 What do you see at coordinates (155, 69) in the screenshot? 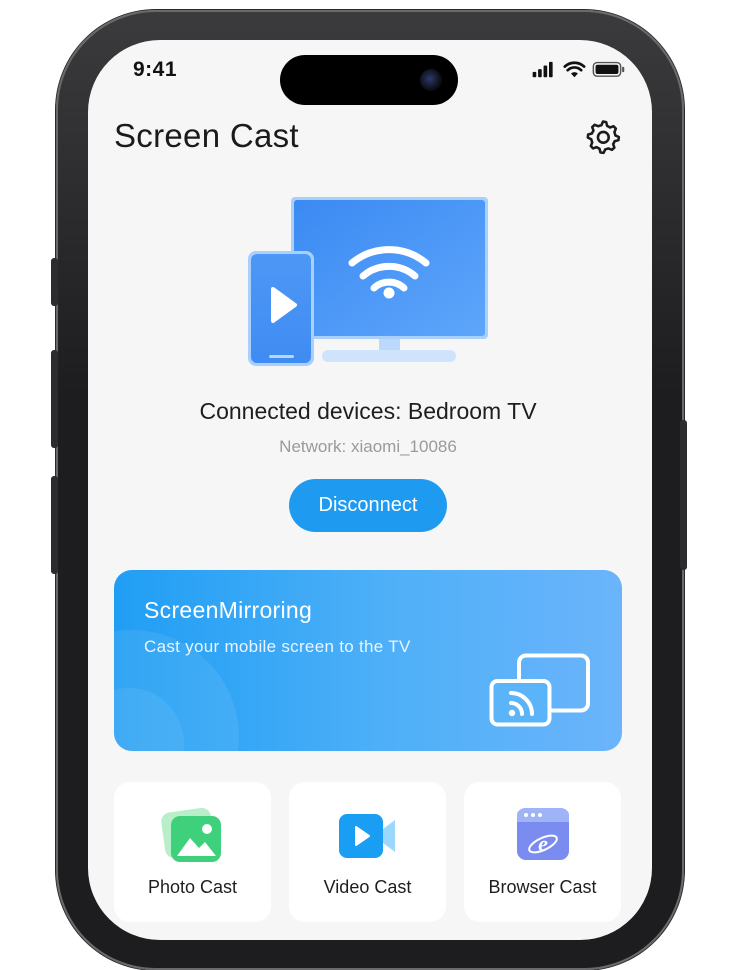
I see `status-time: 9:41` at bounding box center [155, 69].